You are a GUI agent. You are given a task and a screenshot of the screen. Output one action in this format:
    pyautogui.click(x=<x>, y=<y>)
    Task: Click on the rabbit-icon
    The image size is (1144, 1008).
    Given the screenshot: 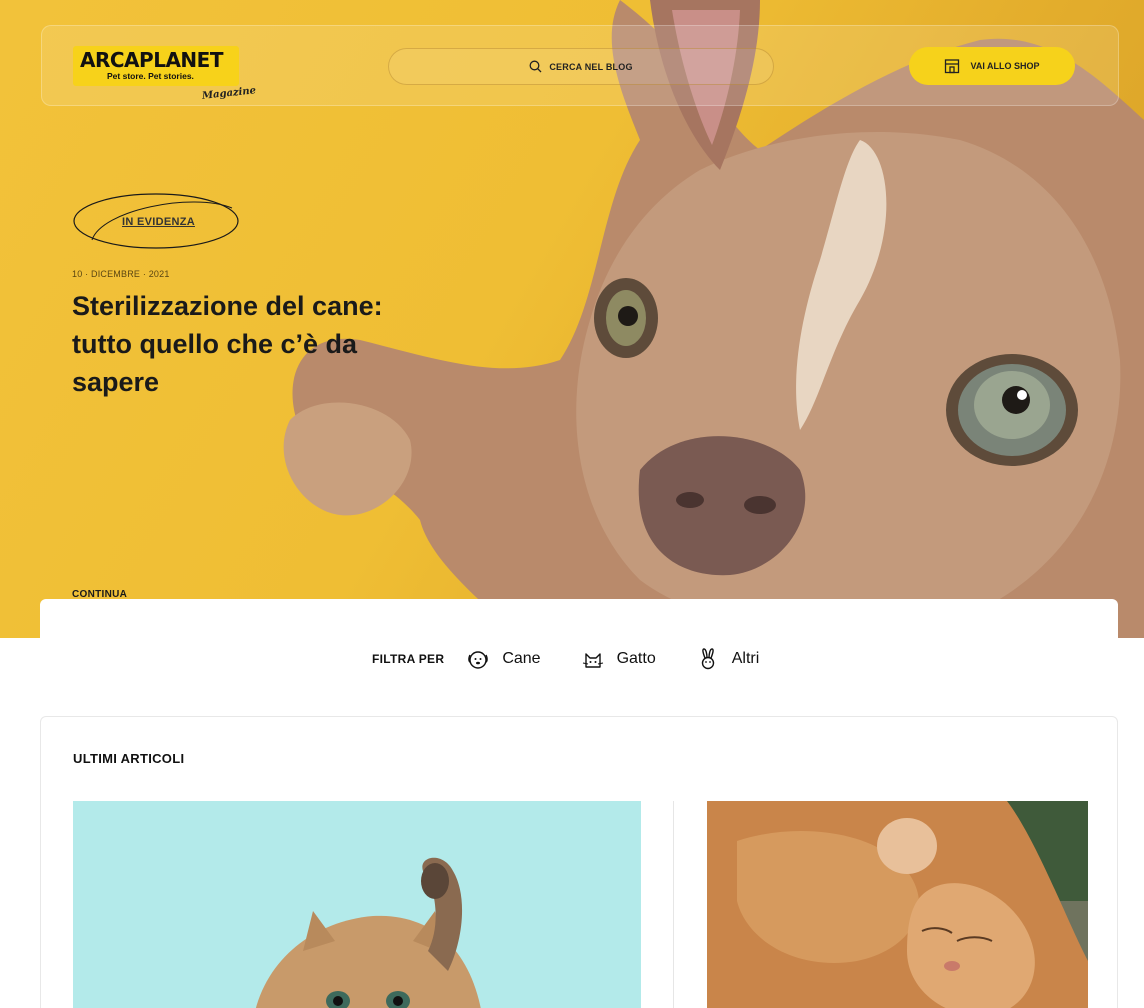 What is the action you would take?
    pyautogui.click(x=707, y=659)
    